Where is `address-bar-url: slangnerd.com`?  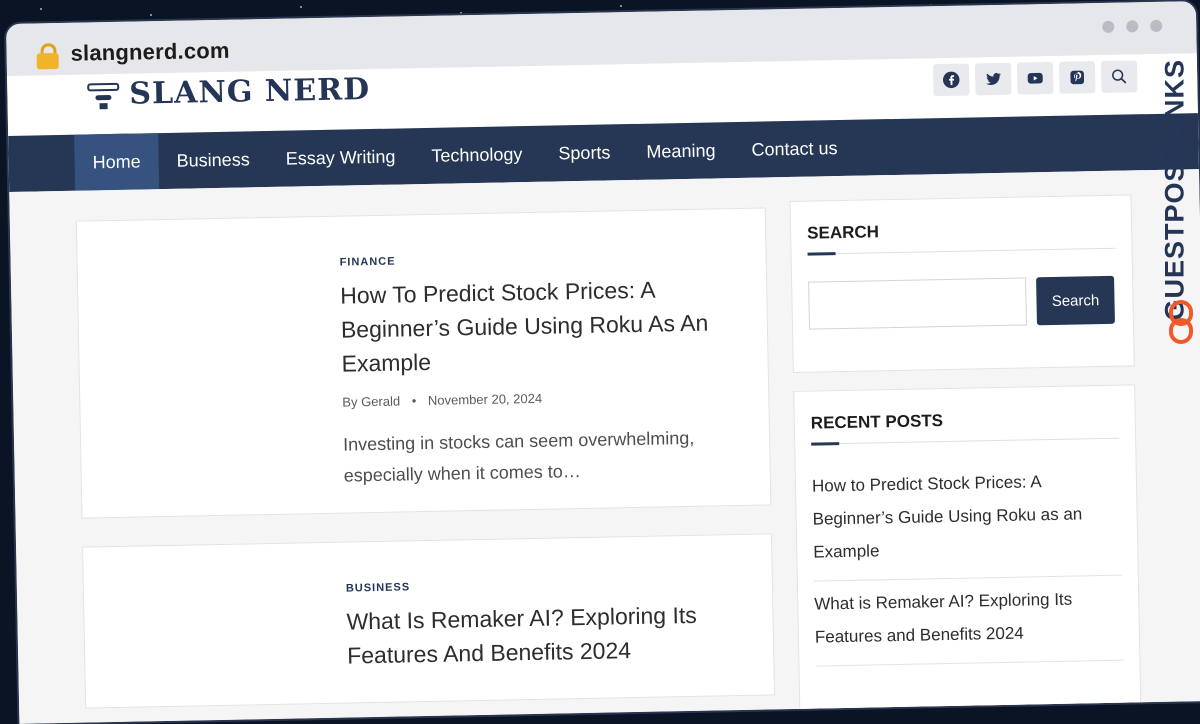
address-bar-url: slangnerd.com is located at coordinates (150, 52).